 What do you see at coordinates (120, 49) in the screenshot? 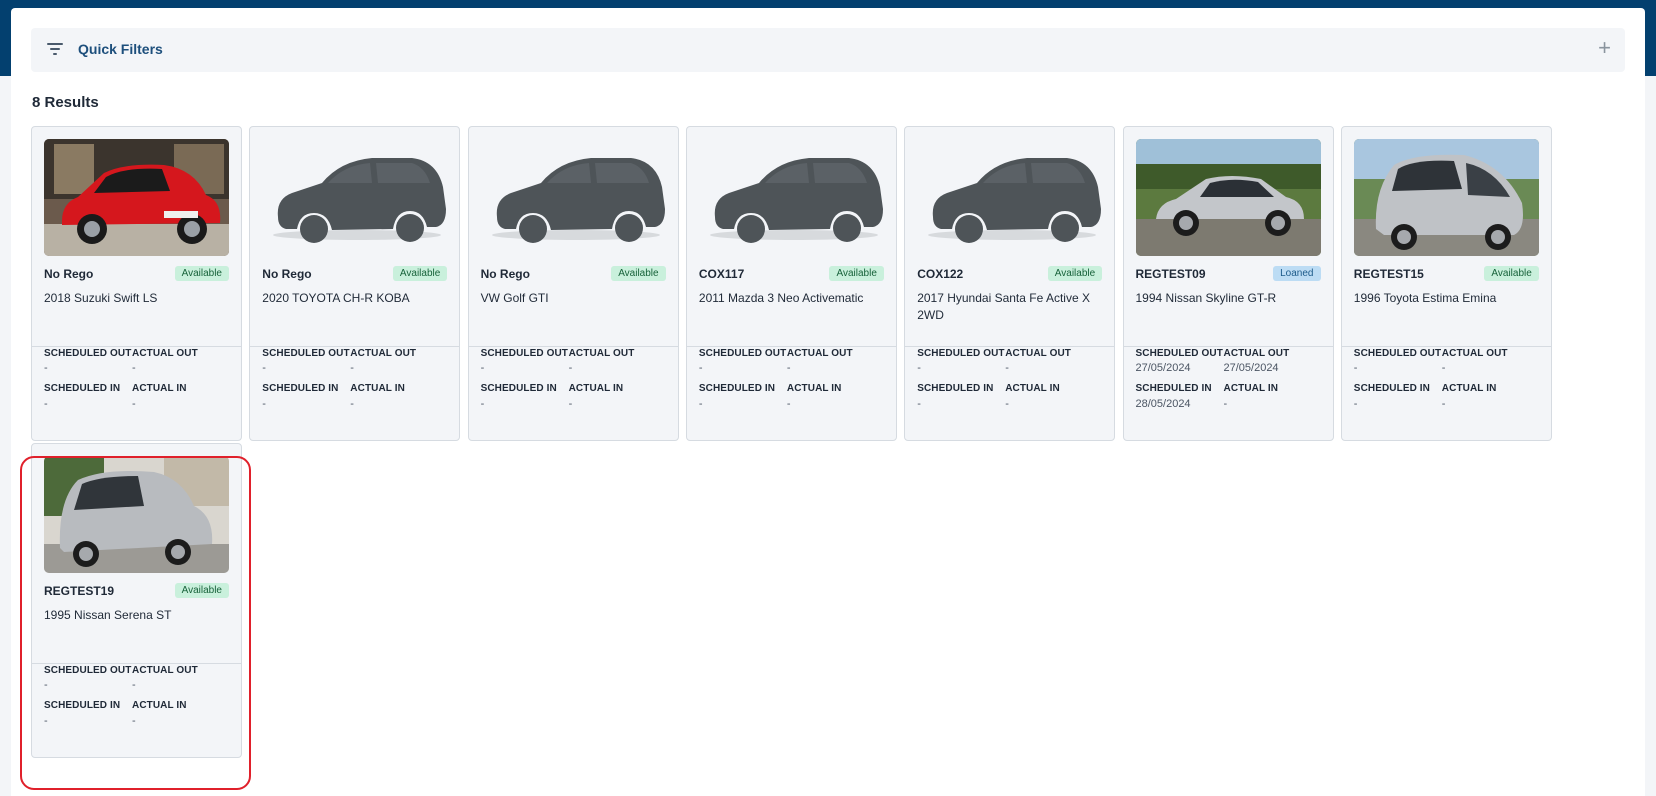
I see `quick-filters-label: Quick Filters` at bounding box center [120, 49].